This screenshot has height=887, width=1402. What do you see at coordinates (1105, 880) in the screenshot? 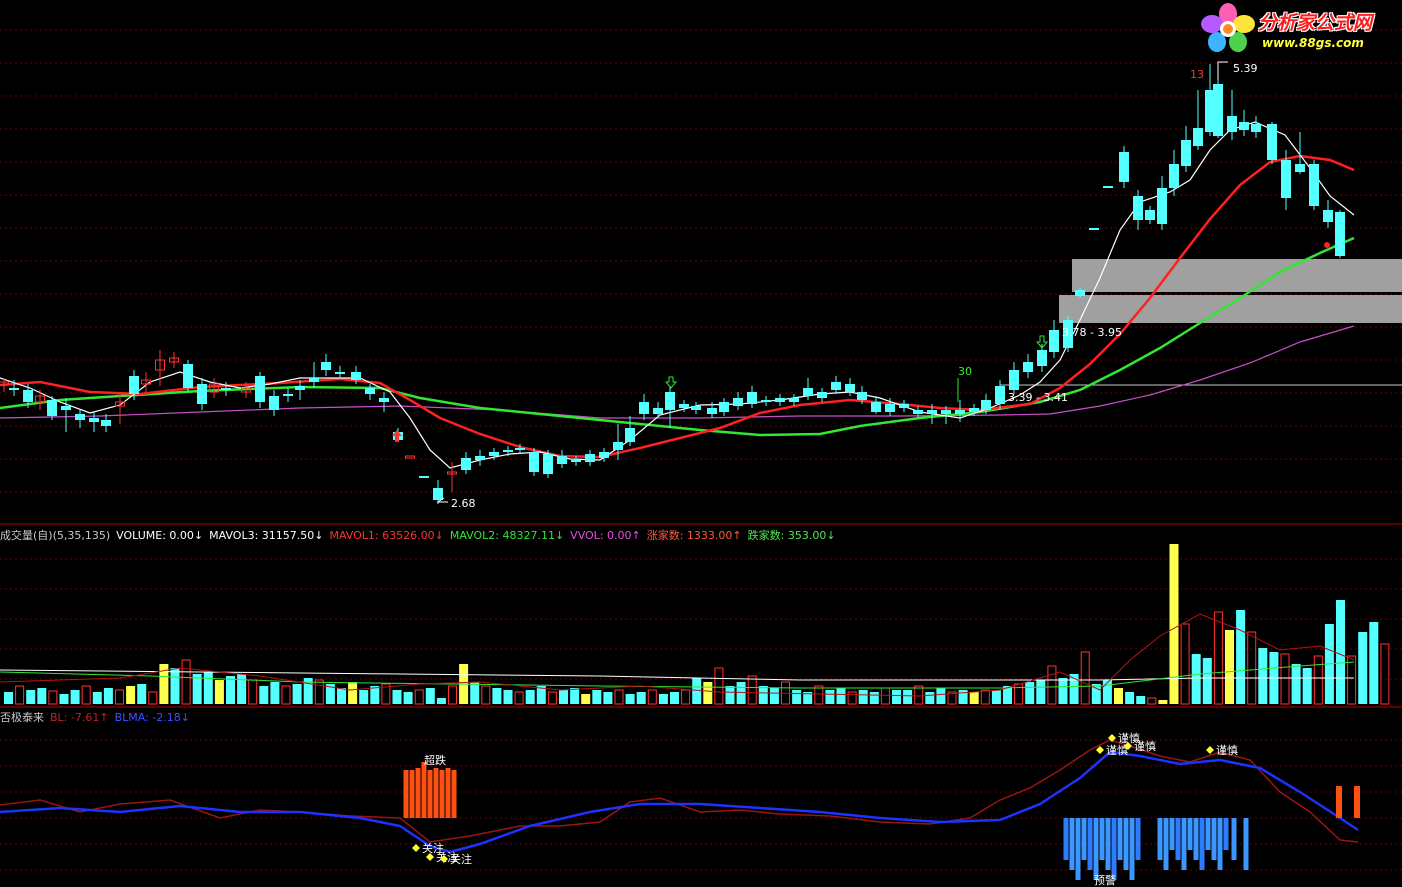
I see `signal-label-warning: 预警` at bounding box center [1105, 880].